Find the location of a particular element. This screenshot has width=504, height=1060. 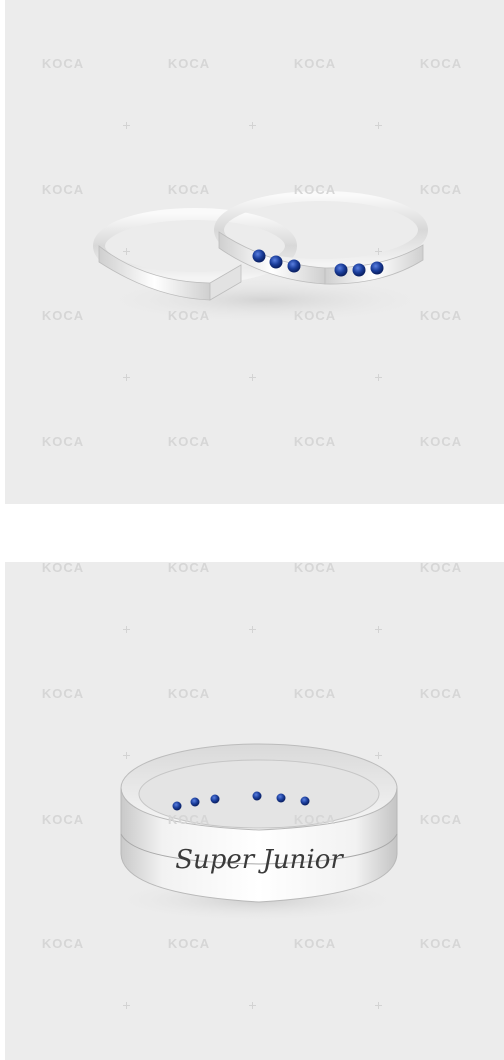

engraved-ring-illustration: Super Junior is located at coordinates (257, 832).